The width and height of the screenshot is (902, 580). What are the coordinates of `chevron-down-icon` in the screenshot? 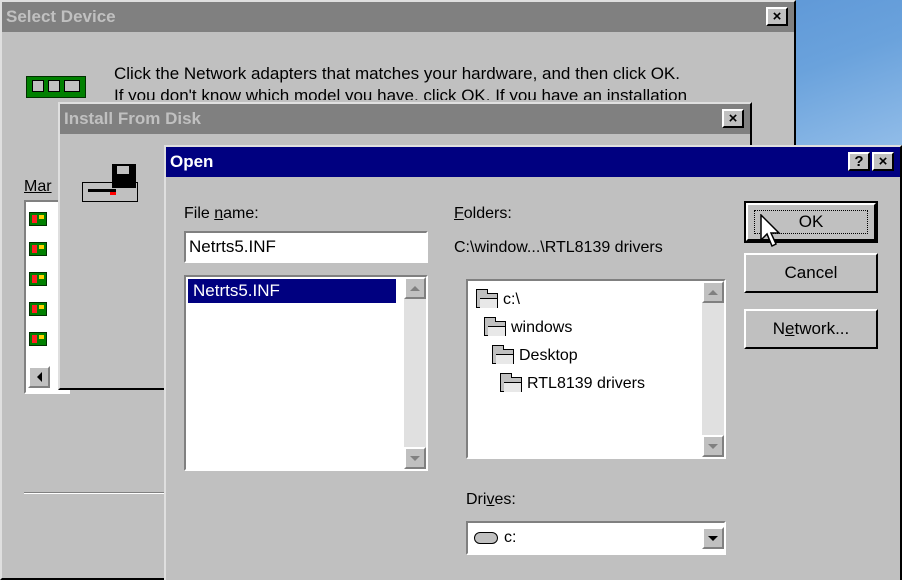 It's located at (713, 538).